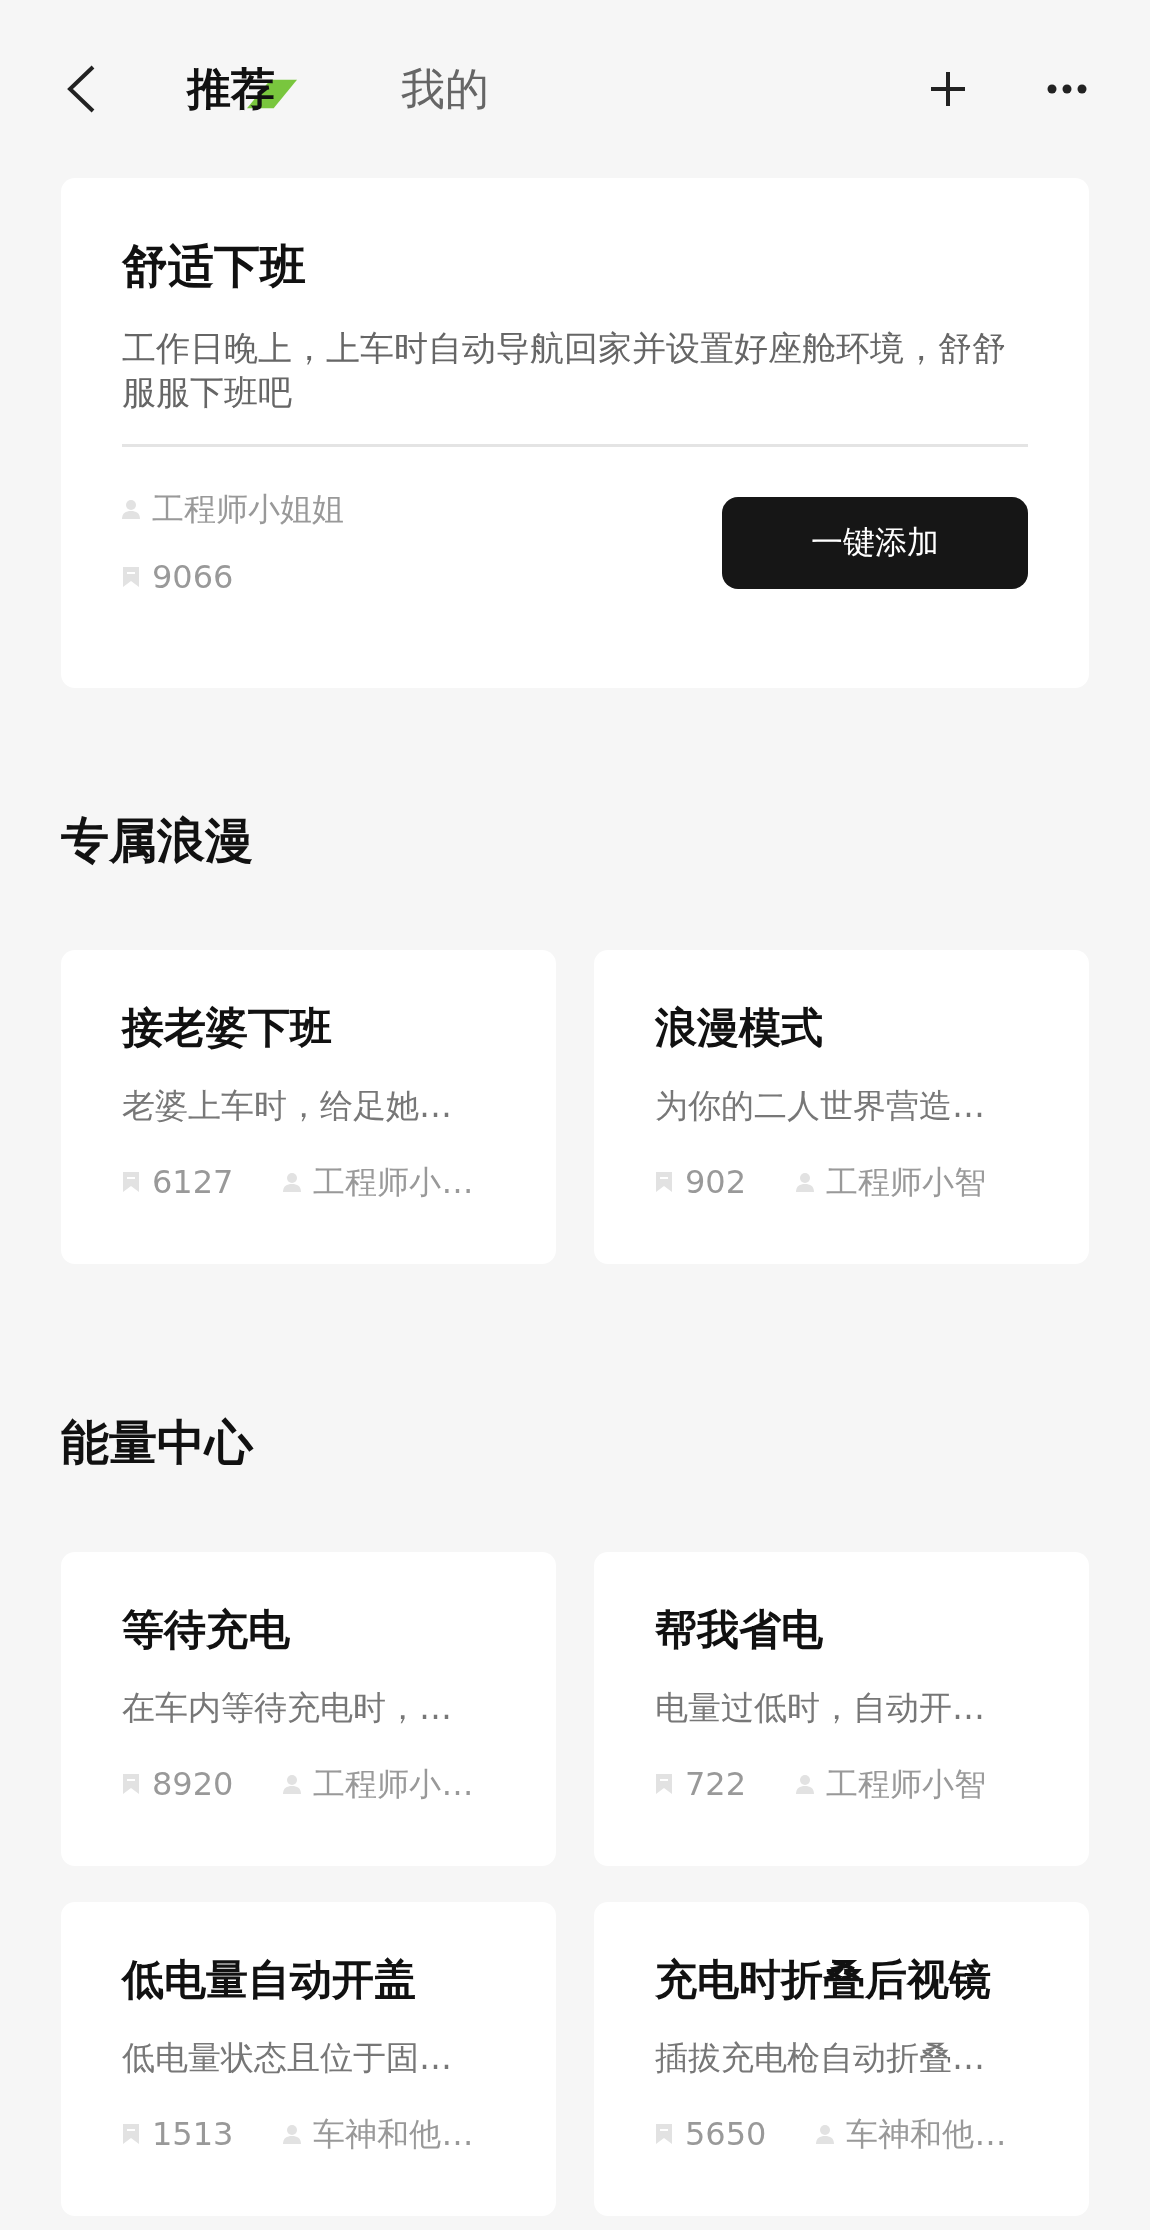 The width and height of the screenshot is (1150, 2230). I want to click on tab: 我的, so click(445, 89).